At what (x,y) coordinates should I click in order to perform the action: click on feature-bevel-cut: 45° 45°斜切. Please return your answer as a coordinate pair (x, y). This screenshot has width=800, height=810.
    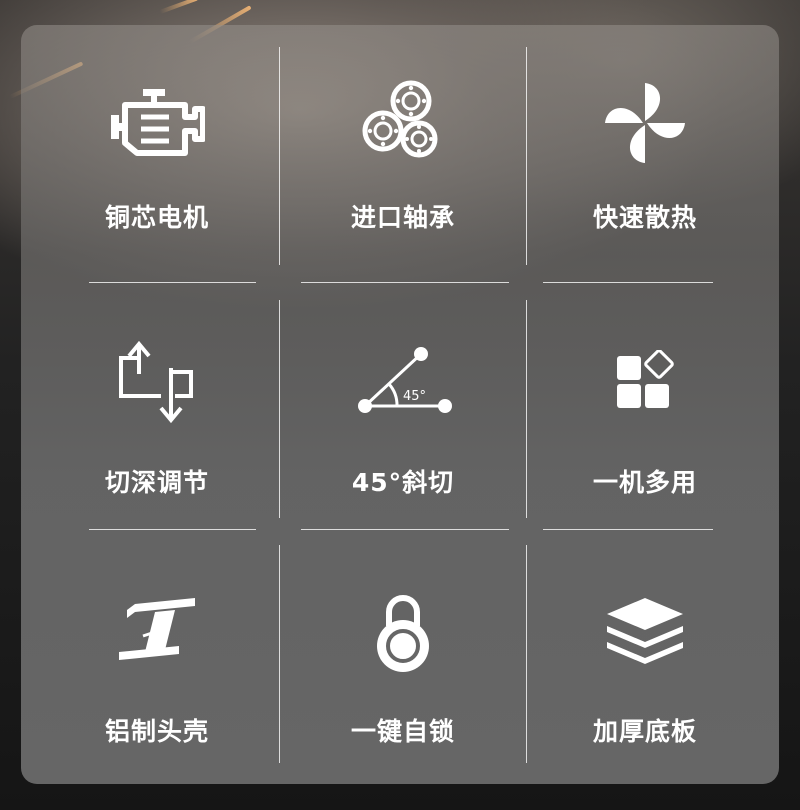
    Looking at the image, I should click on (403, 405).